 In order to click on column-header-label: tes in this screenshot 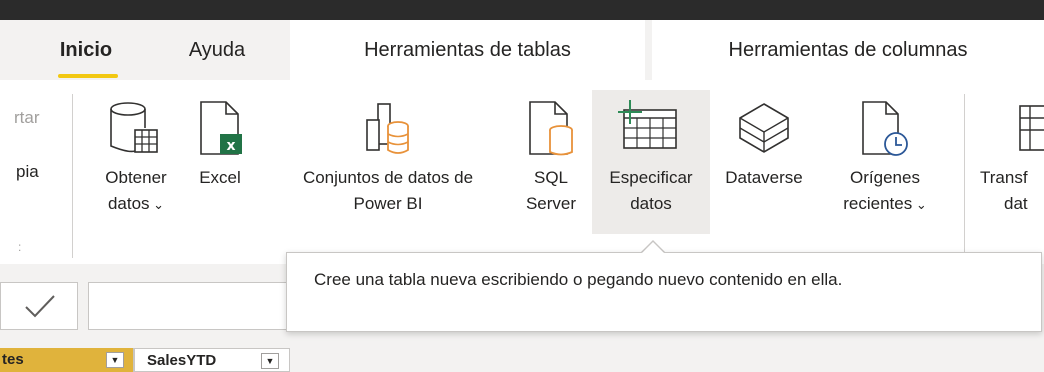, I will do `click(13, 359)`.